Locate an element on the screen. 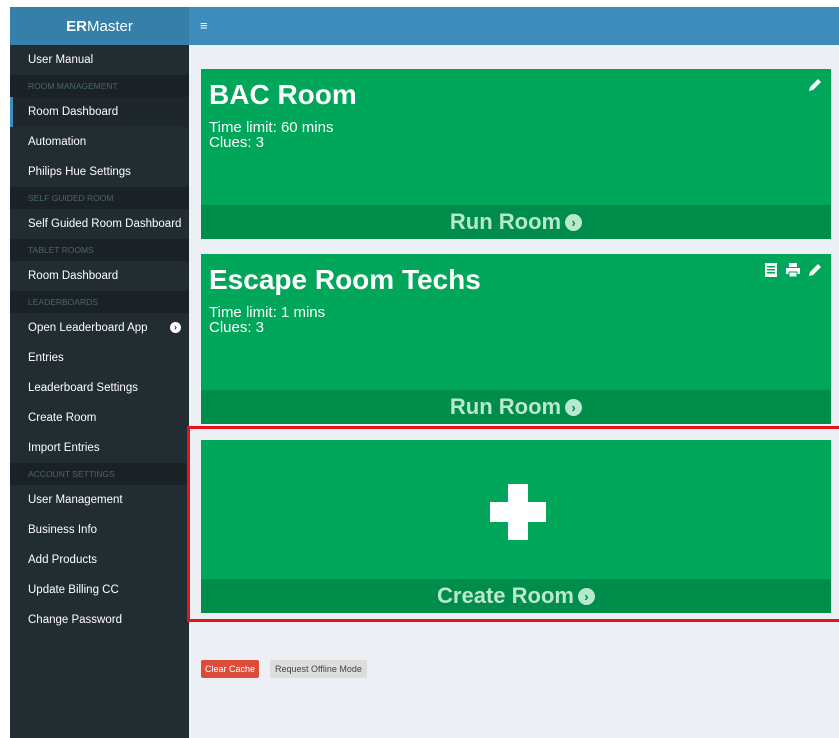 The width and height of the screenshot is (839, 738). hamburger-menu-icon: ≡ is located at coordinates (204, 25).